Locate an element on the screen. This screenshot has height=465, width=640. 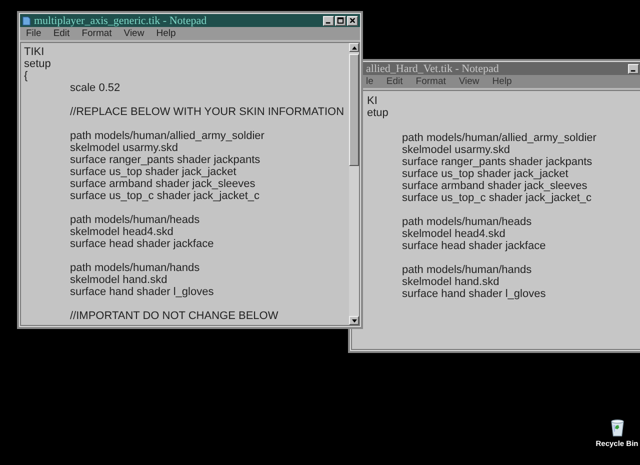
text-line: KI is located at coordinates (372, 101).